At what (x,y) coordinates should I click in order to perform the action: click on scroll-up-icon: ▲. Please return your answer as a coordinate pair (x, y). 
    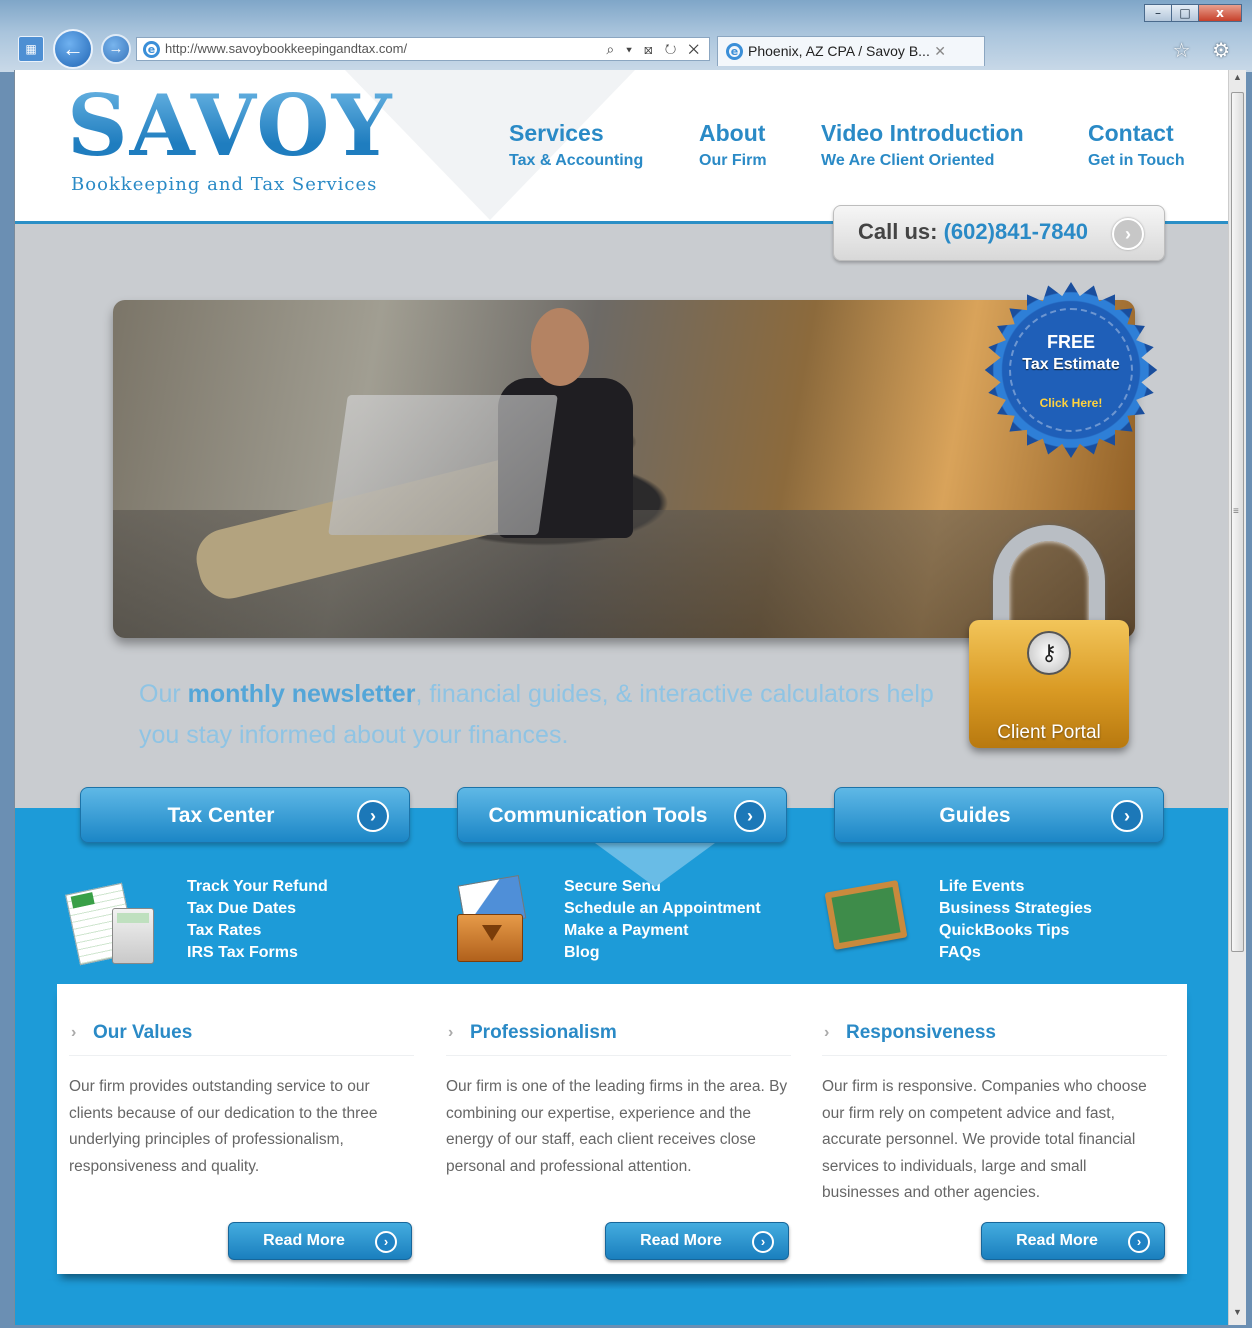
    Looking at the image, I should click on (1237, 80).